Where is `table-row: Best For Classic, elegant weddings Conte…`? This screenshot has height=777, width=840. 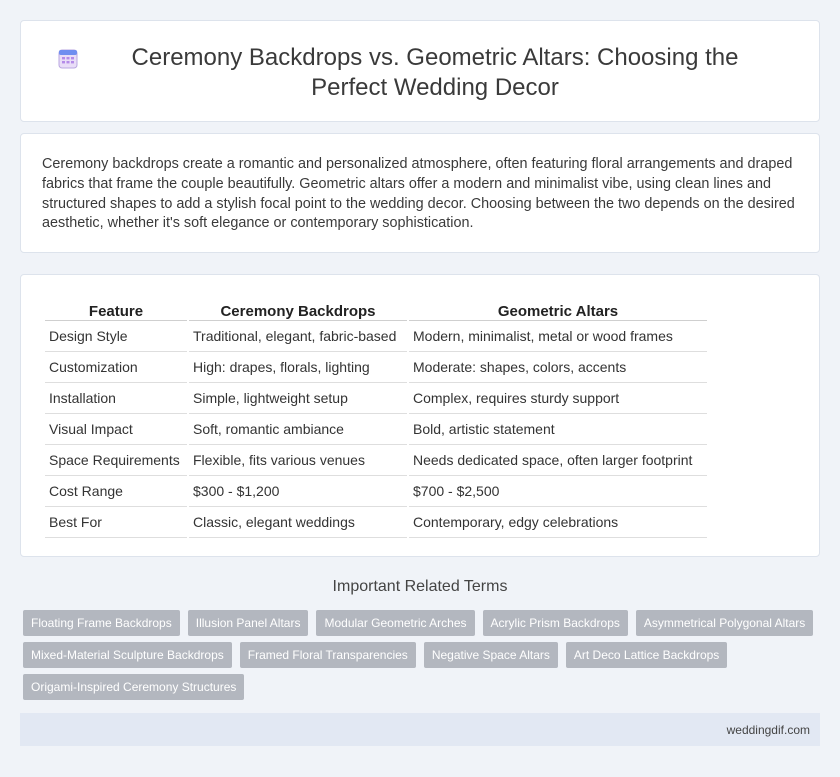 table-row: Best For Classic, elegant weddings Conte… is located at coordinates (376, 522).